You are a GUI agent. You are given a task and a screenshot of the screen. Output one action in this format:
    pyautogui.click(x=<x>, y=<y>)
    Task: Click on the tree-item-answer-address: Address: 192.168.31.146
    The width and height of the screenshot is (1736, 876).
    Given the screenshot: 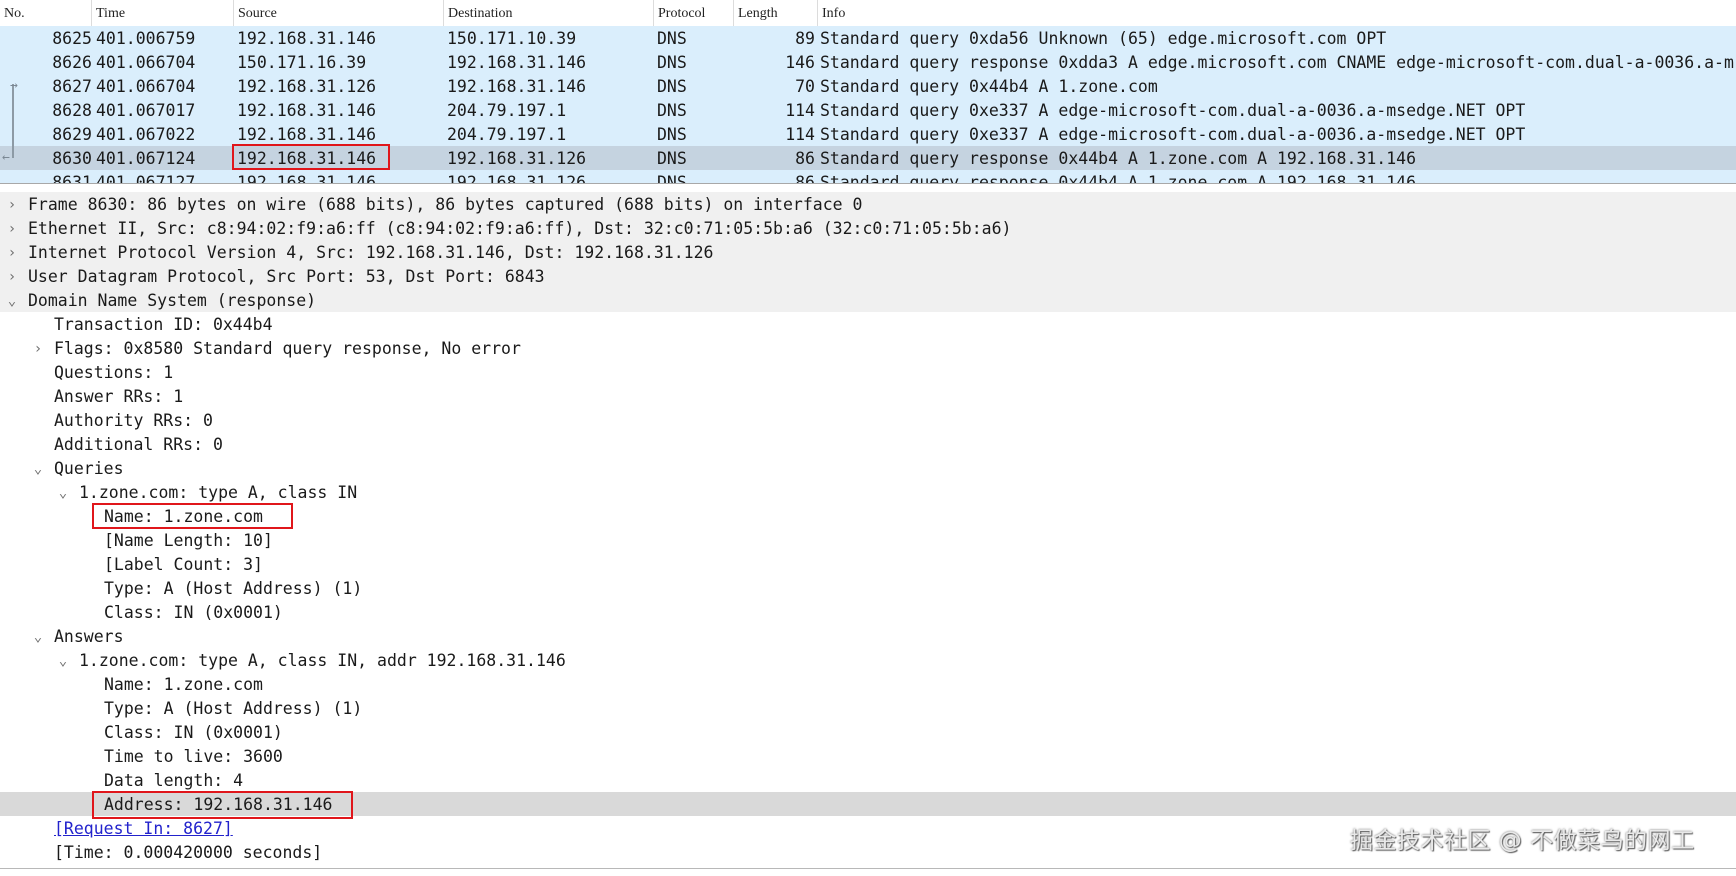 What is the action you would take?
    pyautogui.click(x=868, y=804)
    